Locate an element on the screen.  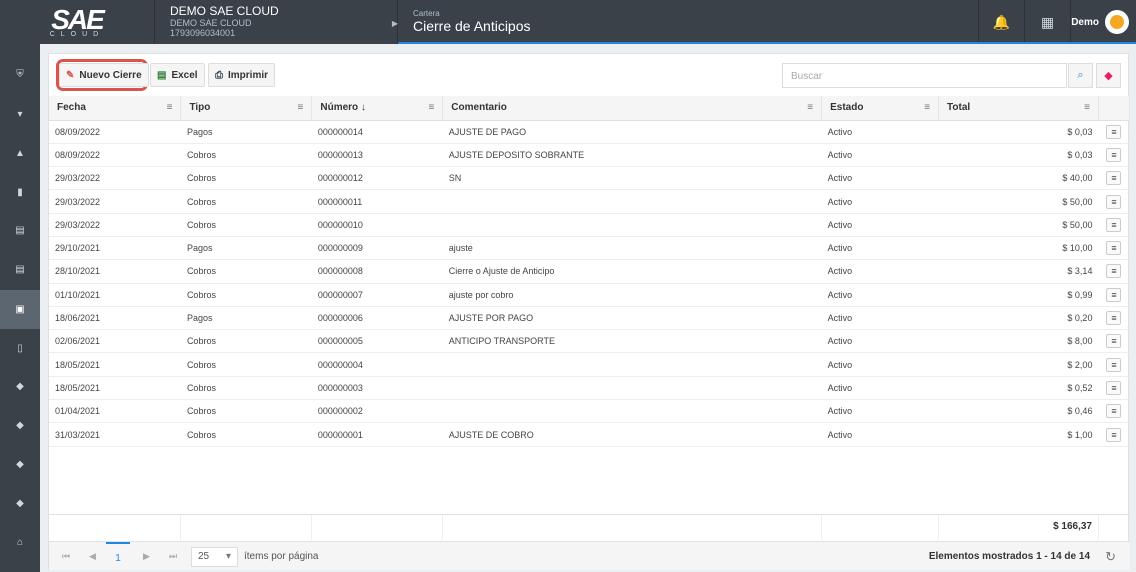
print-button: ⎙ Imprimir is located at coordinates (242, 75).